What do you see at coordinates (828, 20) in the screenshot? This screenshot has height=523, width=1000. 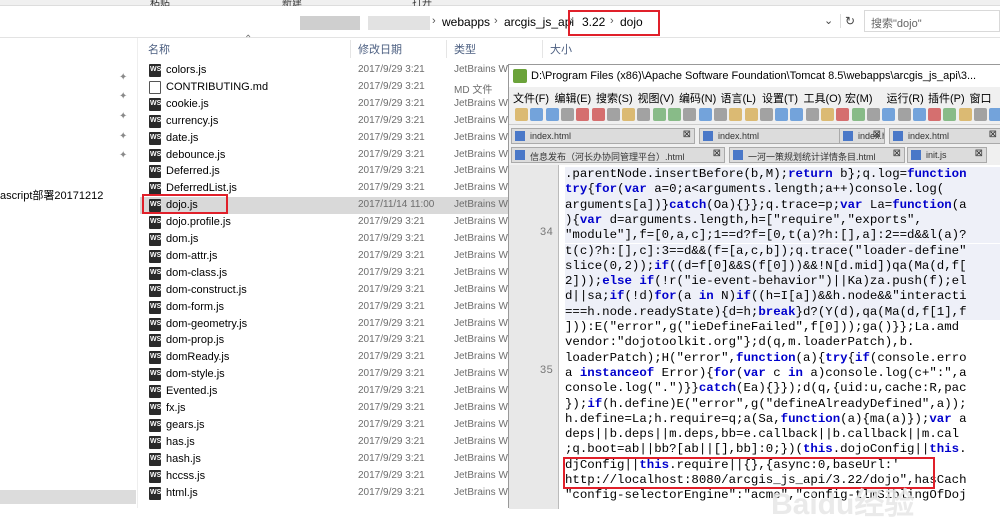 I see `chevron-down-icon: ⌄` at bounding box center [828, 20].